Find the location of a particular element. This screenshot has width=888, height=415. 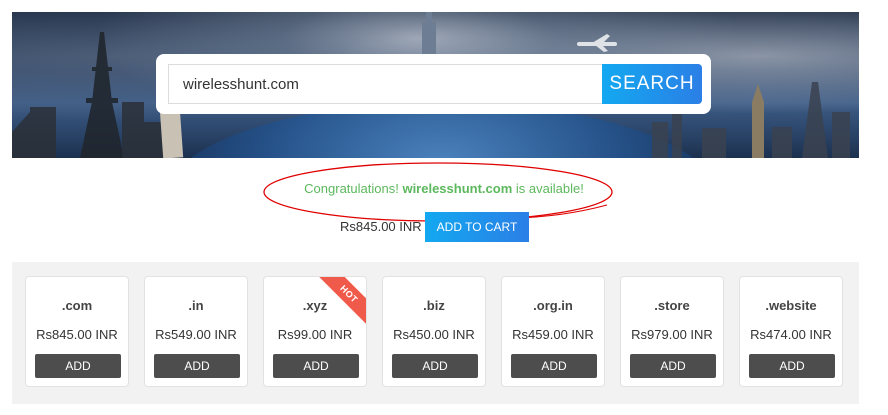

add-store-button: ADD is located at coordinates (673, 366).